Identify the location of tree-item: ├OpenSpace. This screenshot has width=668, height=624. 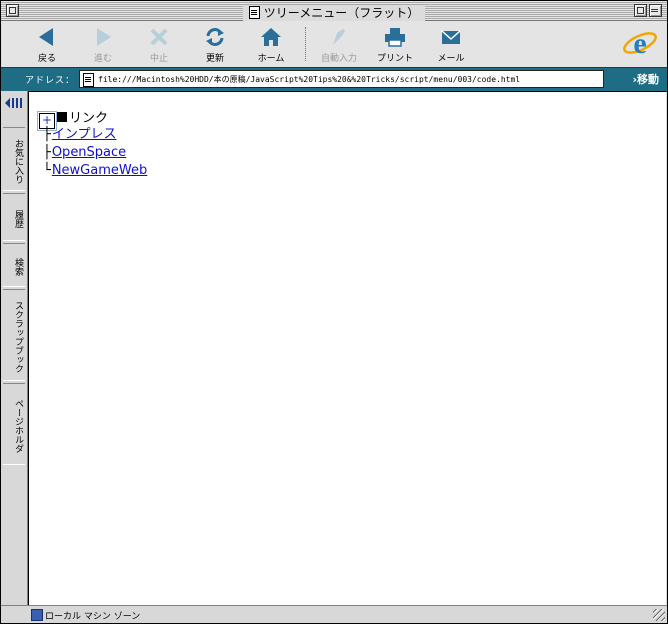
(84, 153).